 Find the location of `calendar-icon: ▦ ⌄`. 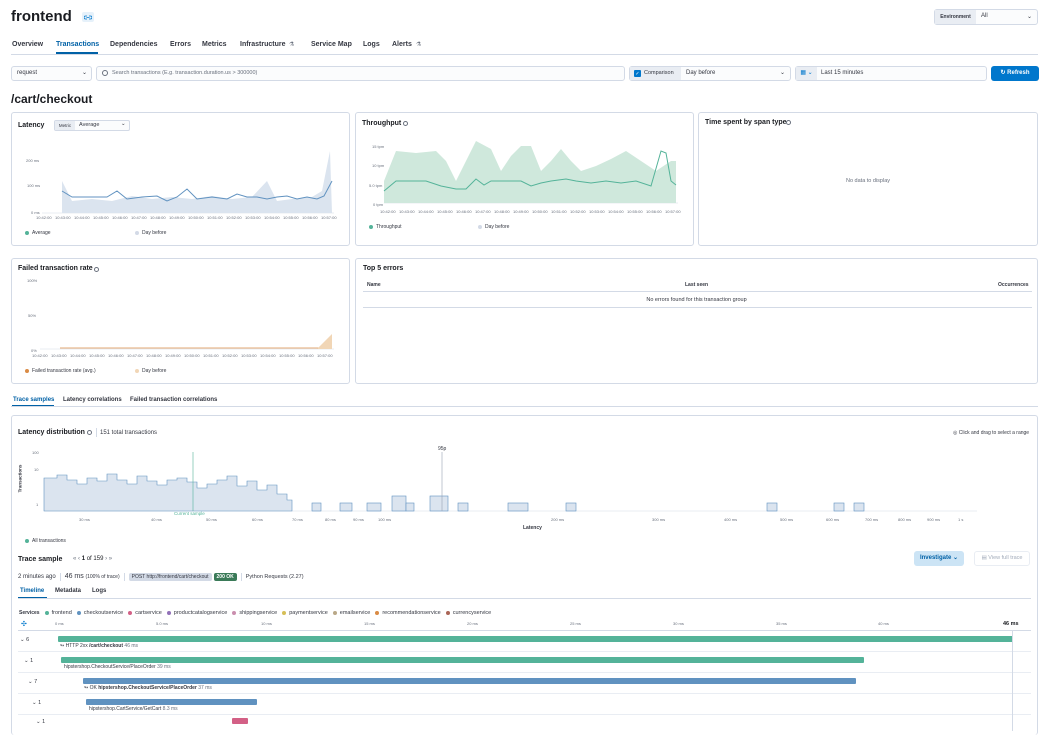

calendar-icon: ▦ ⌄ is located at coordinates (806, 73).